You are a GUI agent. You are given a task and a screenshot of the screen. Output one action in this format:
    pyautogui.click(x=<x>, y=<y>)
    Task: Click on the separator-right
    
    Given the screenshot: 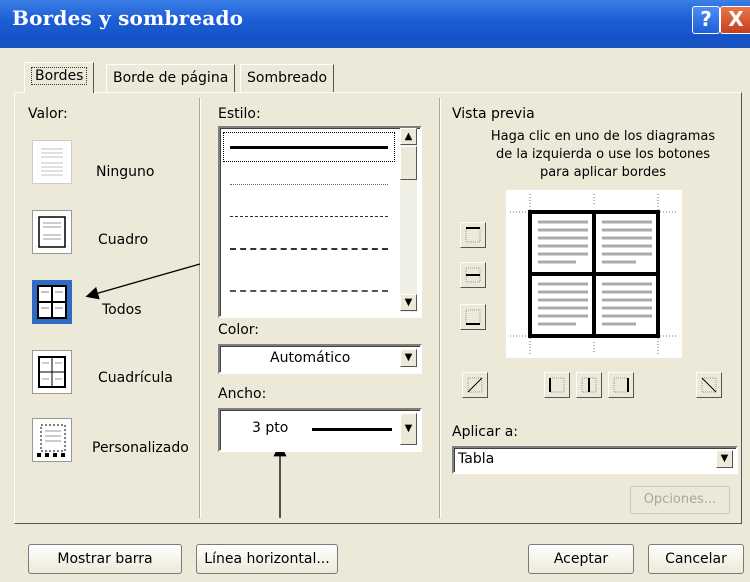 What is the action you would take?
    pyautogui.click(x=440, y=308)
    